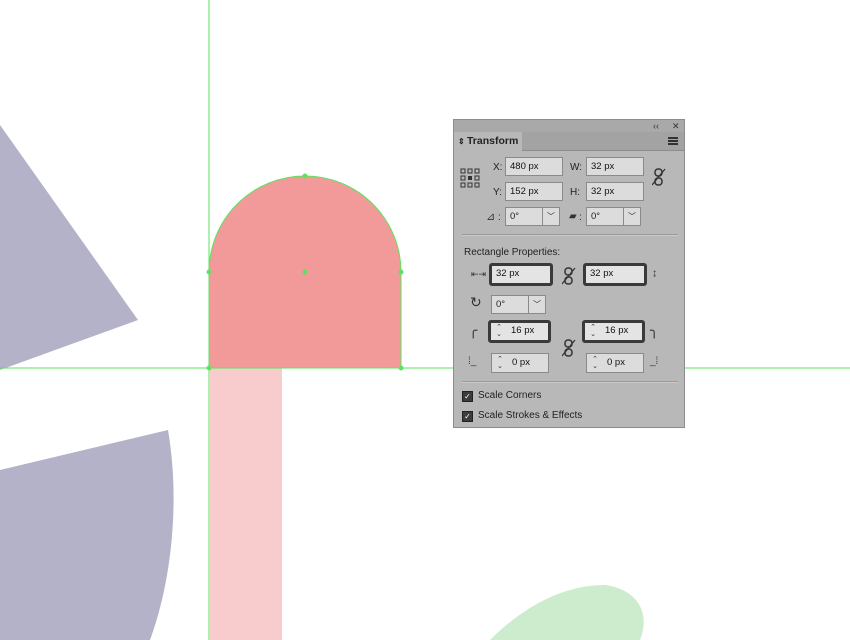 Image resolution: width=850 pixels, height=640 pixels. Describe the element at coordinates (615, 166) in the screenshot. I see `w-field: 32 px` at that location.